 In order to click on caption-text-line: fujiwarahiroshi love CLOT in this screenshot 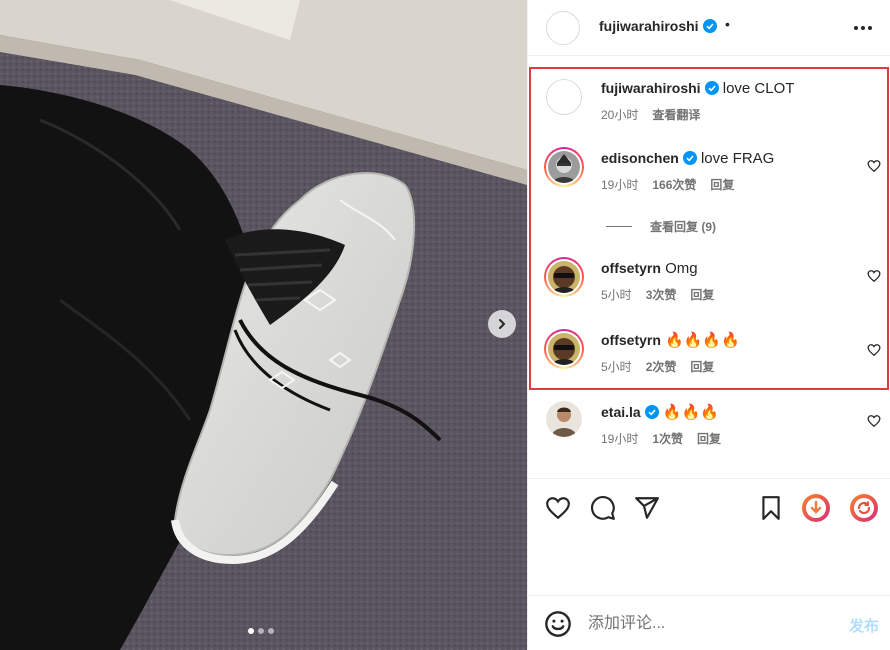, I will do `click(726, 88)`.